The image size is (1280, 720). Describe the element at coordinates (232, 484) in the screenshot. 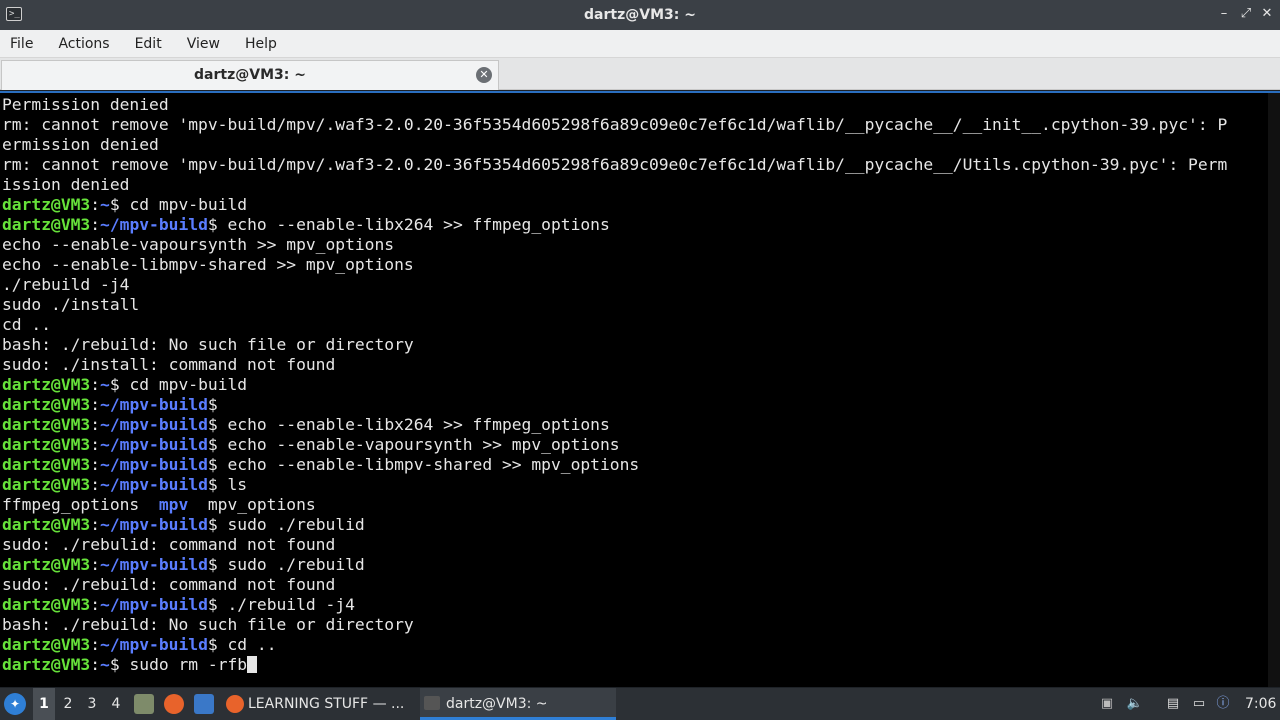

I see `command-text: ls` at that location.